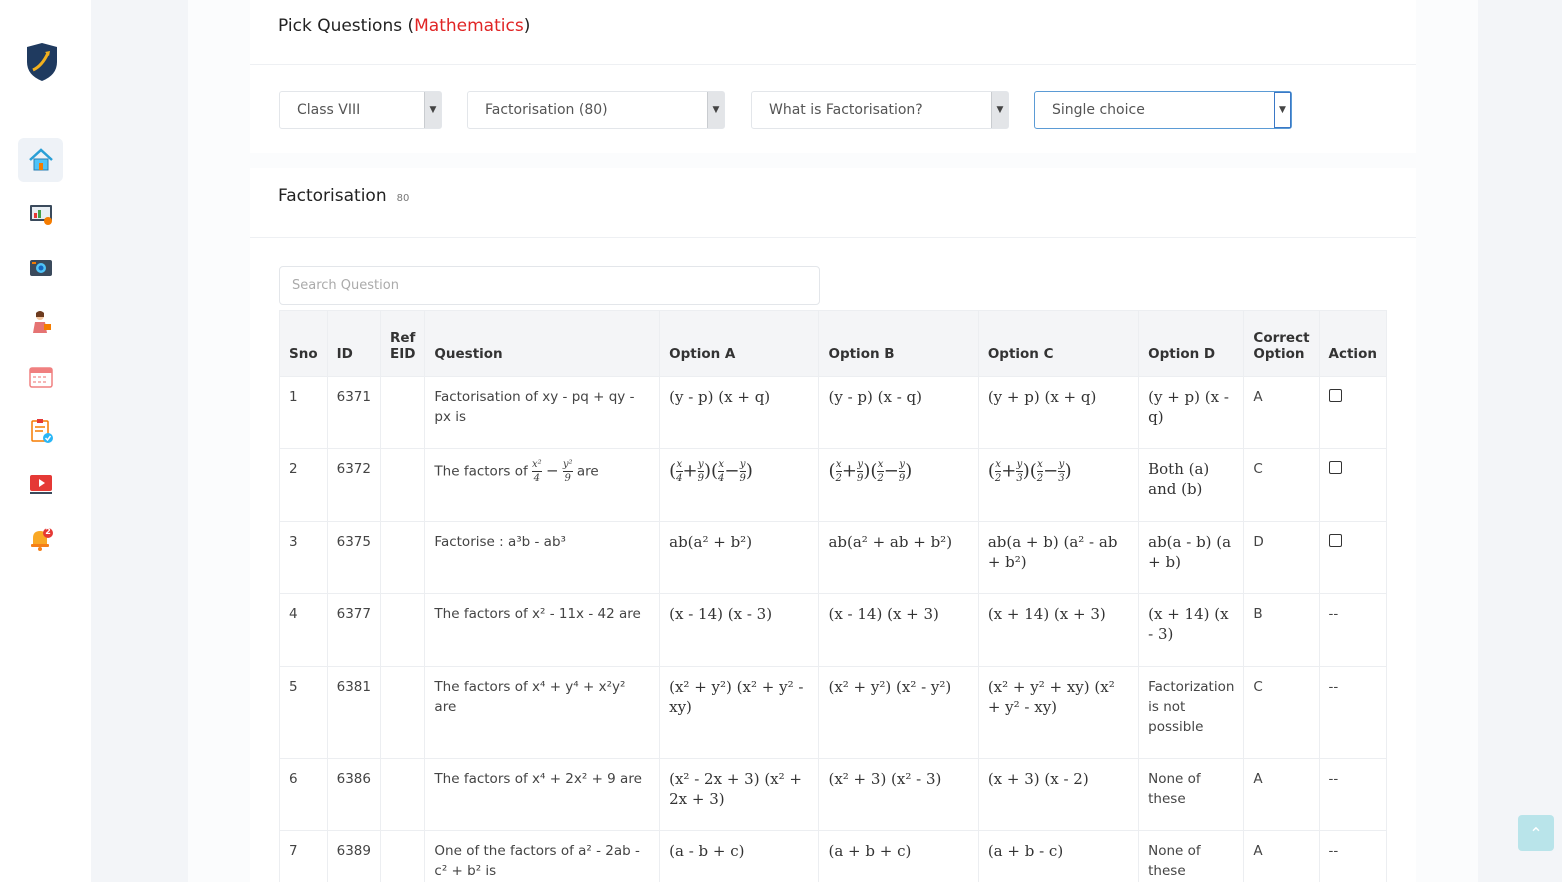 The height and width of the screenshot is (882, 1562). I want to click on header-option-d: Option D, so click(1191, 343).